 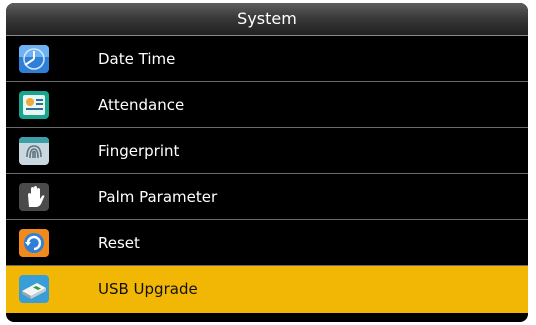 What do you see at coordinates (34, 197) in the screenshot?
I see `palm-icon` at bounding box center [34, 197].